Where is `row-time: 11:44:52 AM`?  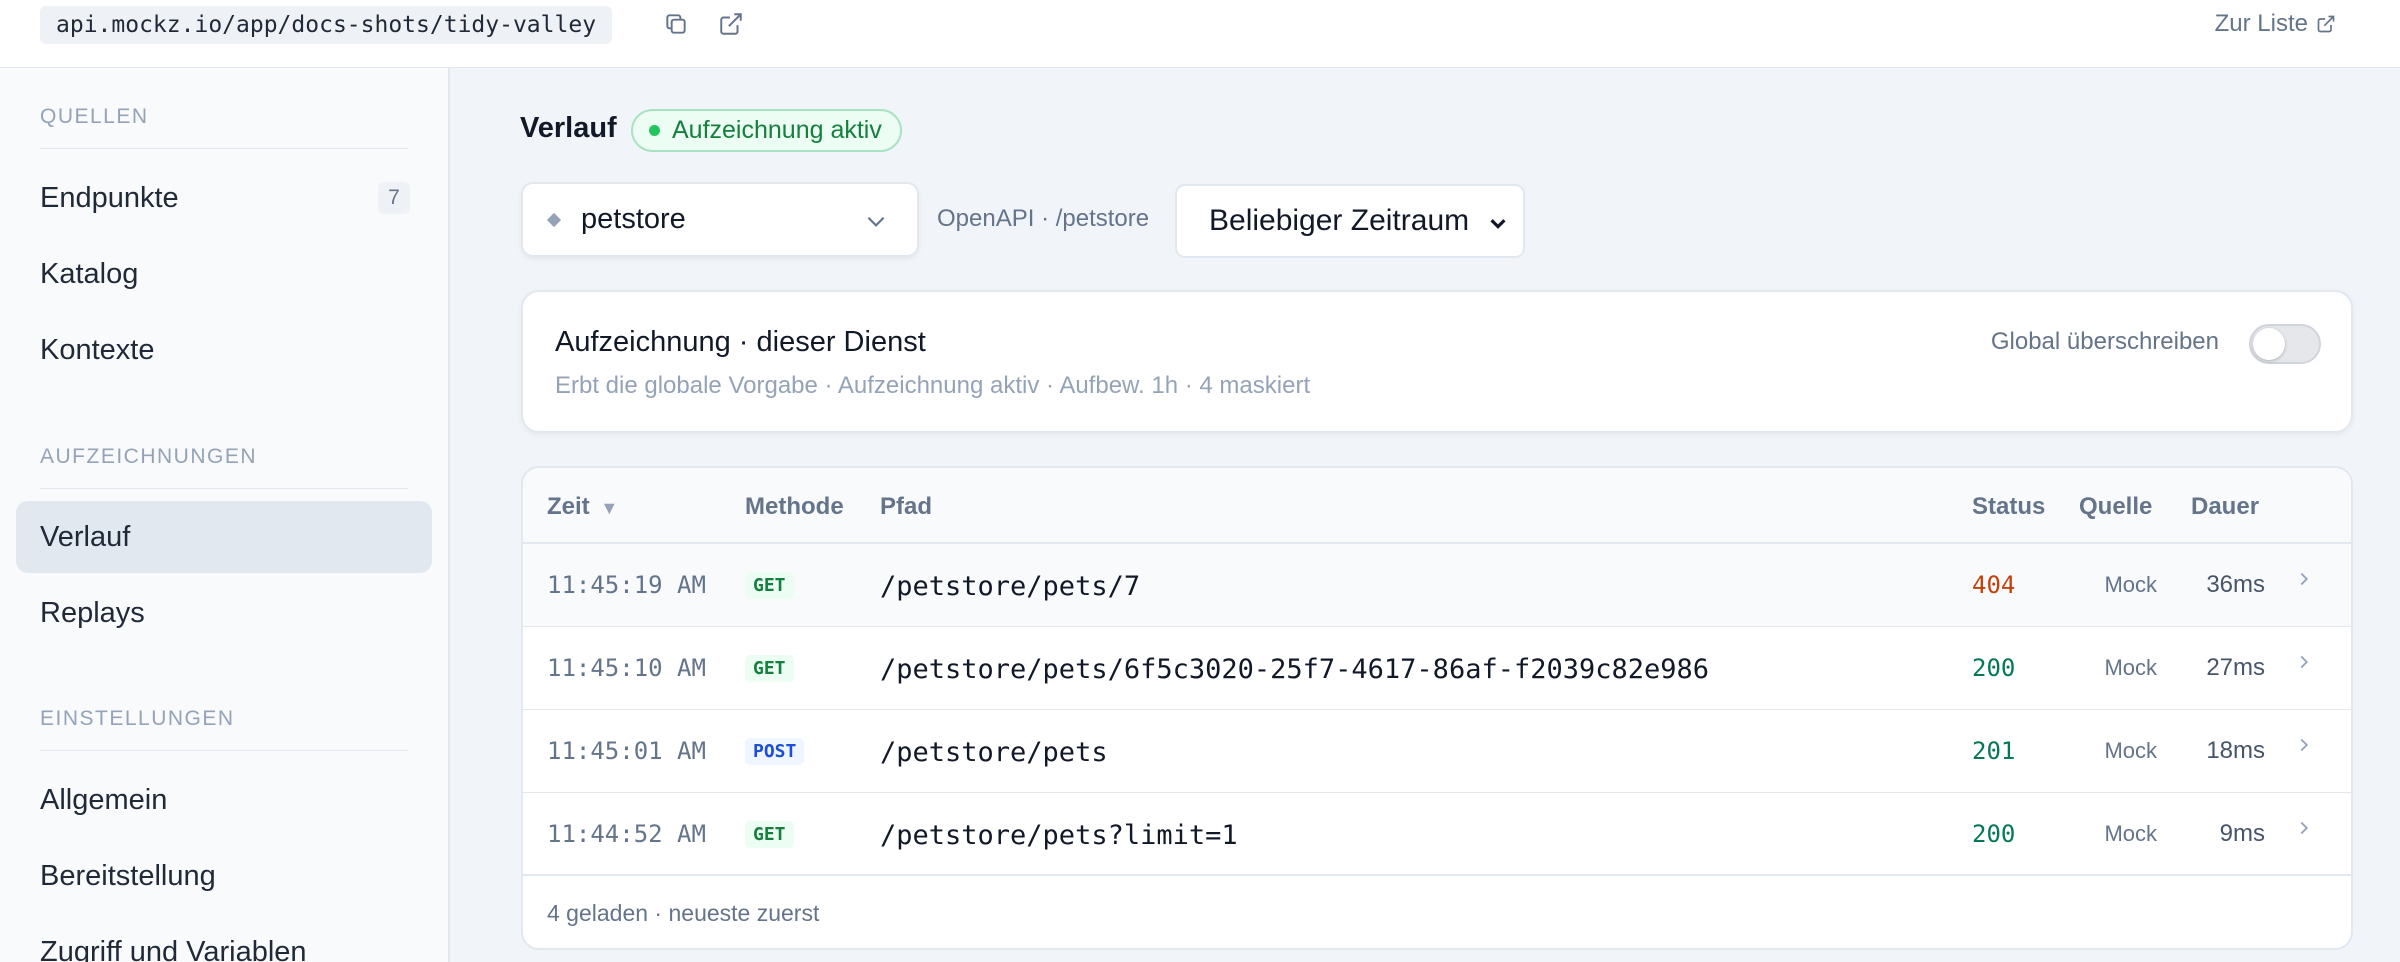
row-time: 11:44:52 AM is located at coordinates (626, 834).